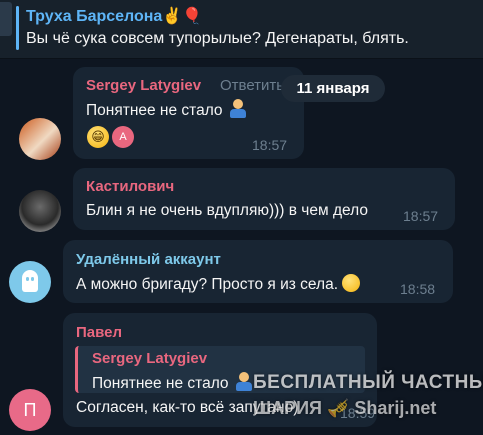 This screenshot has width=483, height=435. I want to click on message-text: А можно бригаду? Просто я из села., so click(218, 284).